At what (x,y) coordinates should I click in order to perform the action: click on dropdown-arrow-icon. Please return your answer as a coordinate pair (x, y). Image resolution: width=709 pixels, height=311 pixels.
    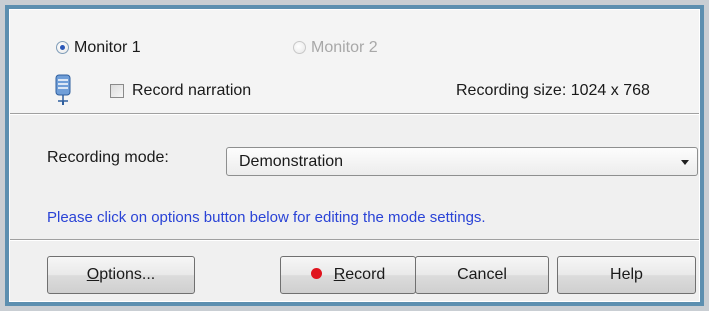
    Looking at the image, I should click on (685, 162).